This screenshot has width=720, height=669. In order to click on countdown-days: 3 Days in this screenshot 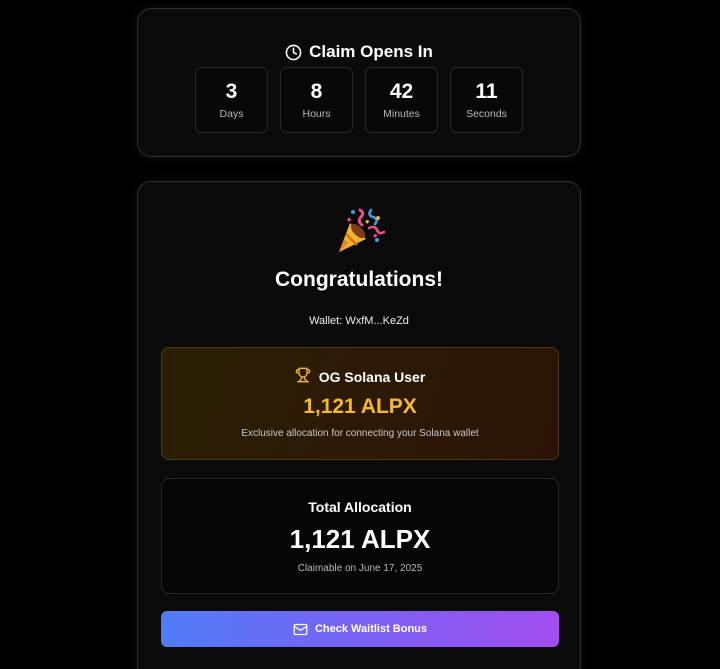, I will do `click(231, 100)`.